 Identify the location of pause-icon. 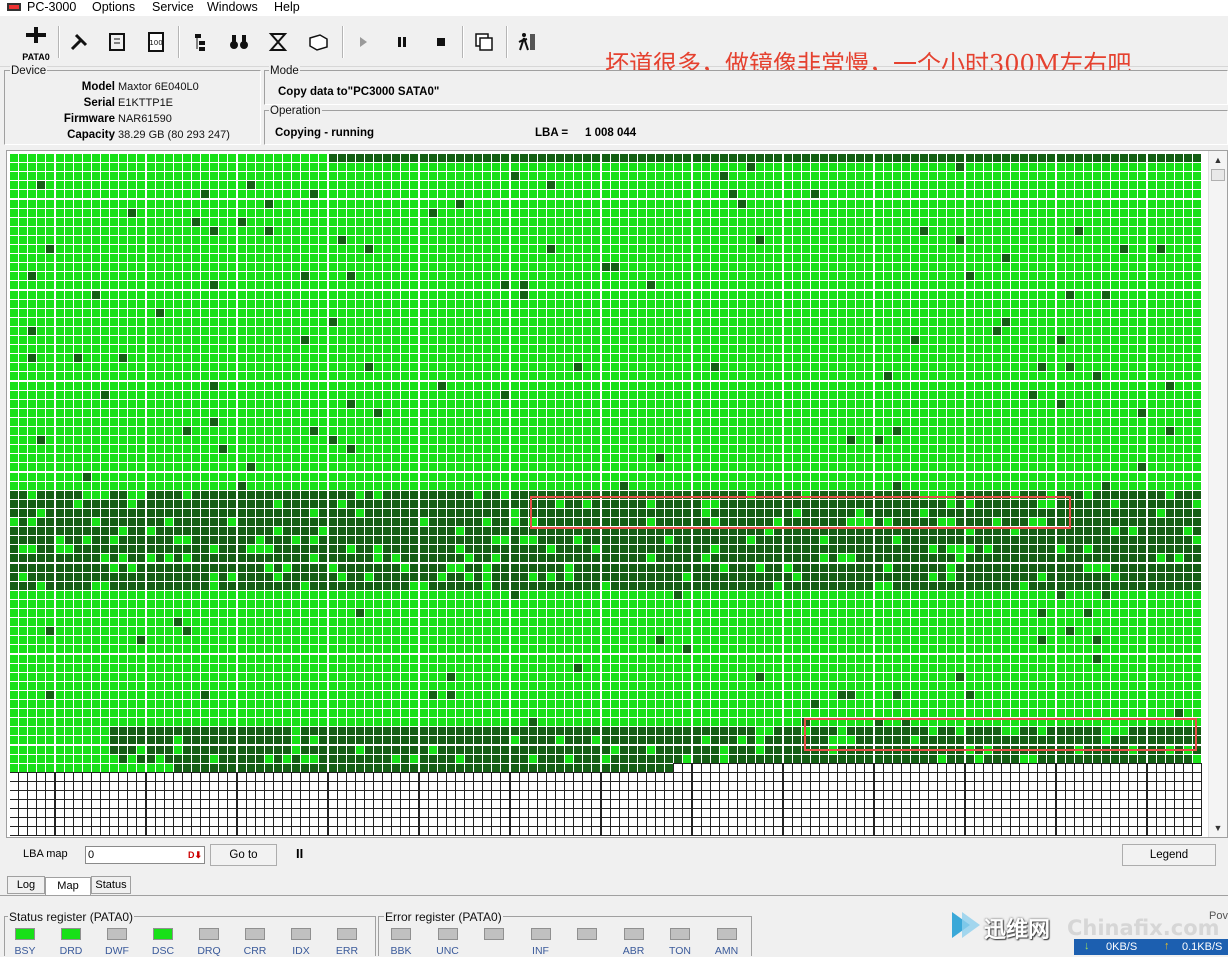
(402, 42).